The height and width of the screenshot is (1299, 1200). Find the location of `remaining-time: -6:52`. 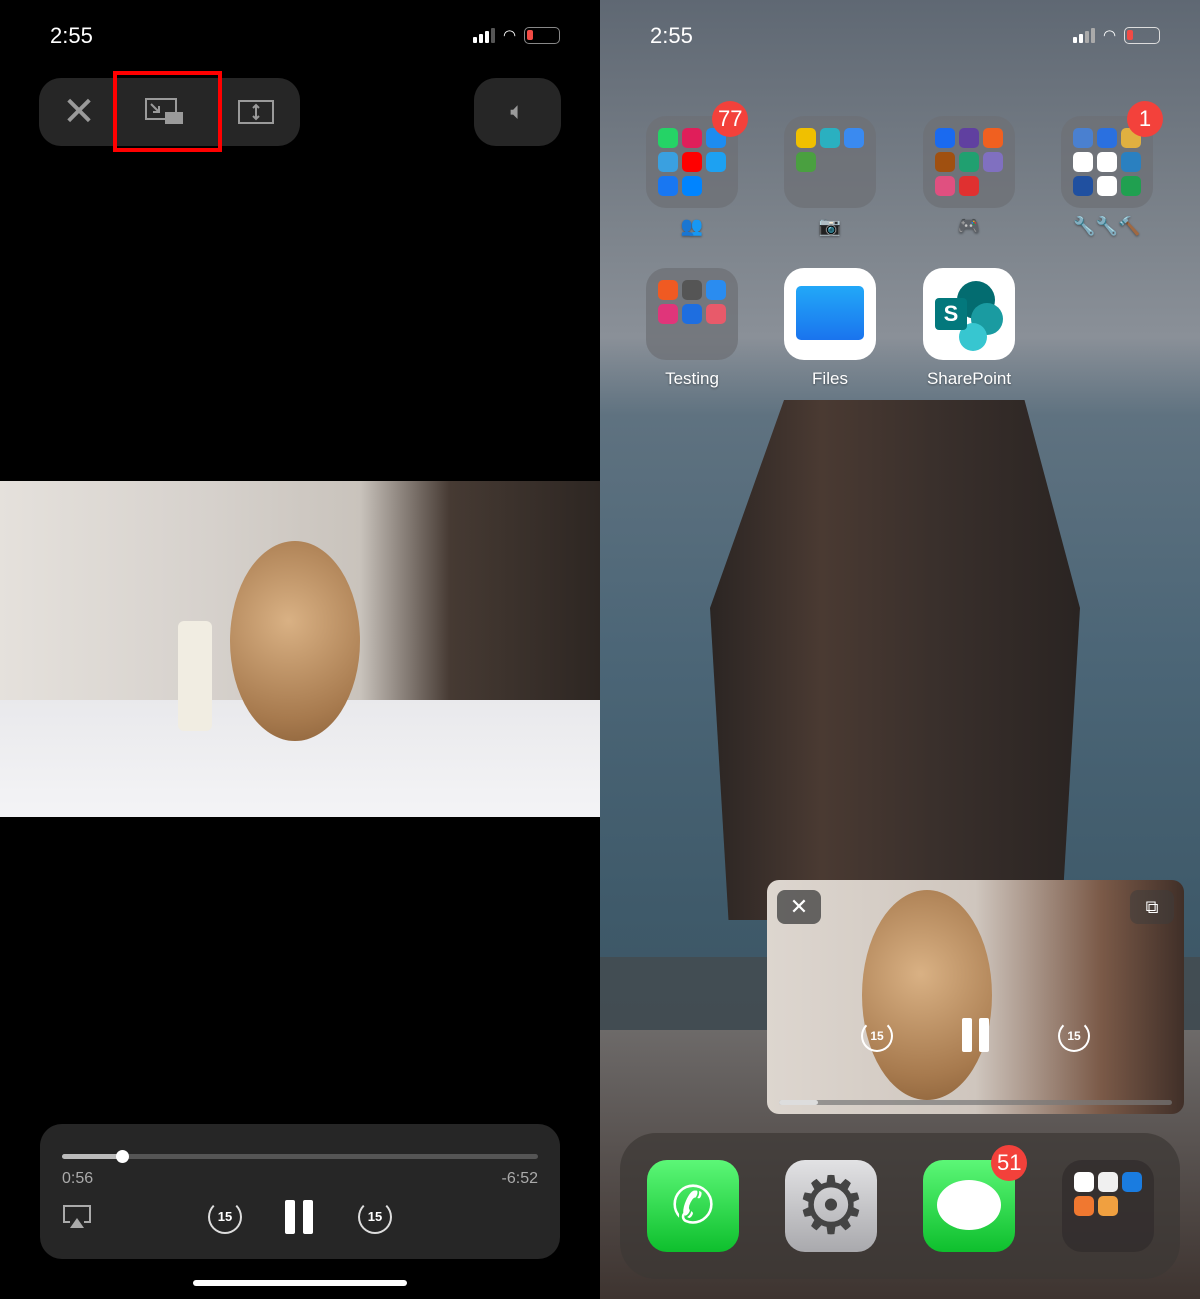

remaining-time: -6:52 is located at coordinates (519, 1178).